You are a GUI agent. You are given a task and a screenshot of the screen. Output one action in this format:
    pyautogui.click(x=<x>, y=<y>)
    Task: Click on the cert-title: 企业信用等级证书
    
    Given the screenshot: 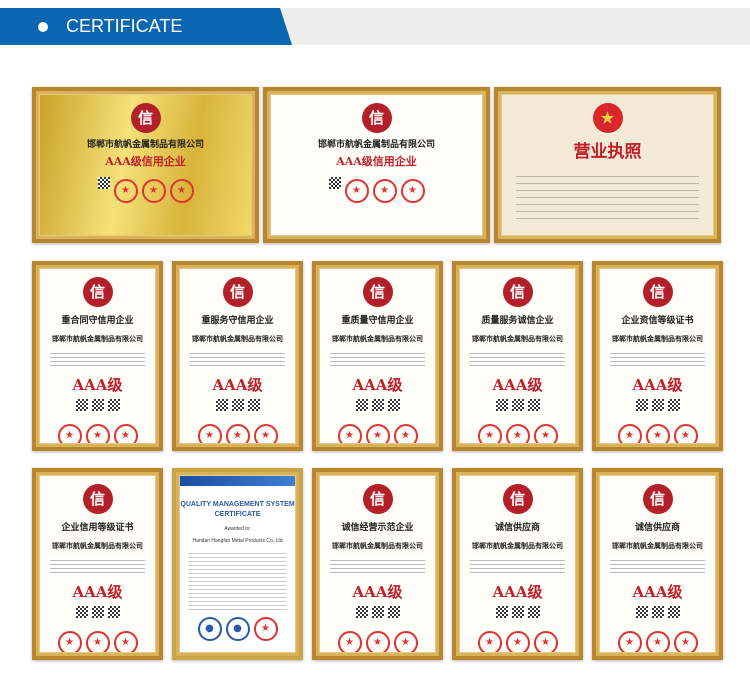 What is the action you would take?
    pyautogui.click(x=97, y=528)
    